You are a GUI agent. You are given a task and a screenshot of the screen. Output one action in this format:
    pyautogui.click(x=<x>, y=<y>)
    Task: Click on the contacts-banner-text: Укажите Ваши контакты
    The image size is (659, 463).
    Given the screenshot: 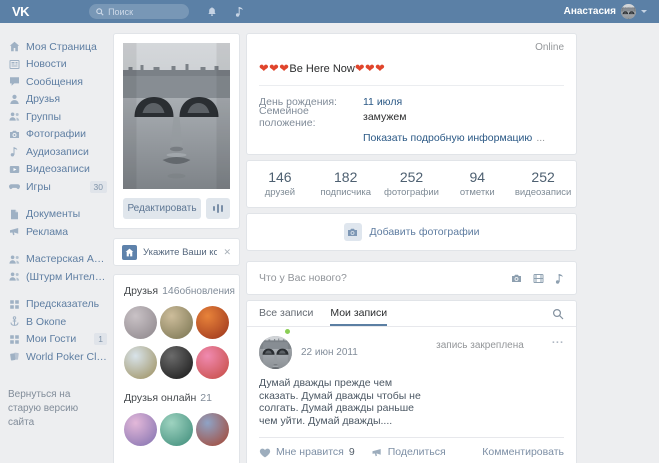 What is the action you would take?
    pyautogui.click(x=180, y=252)
    